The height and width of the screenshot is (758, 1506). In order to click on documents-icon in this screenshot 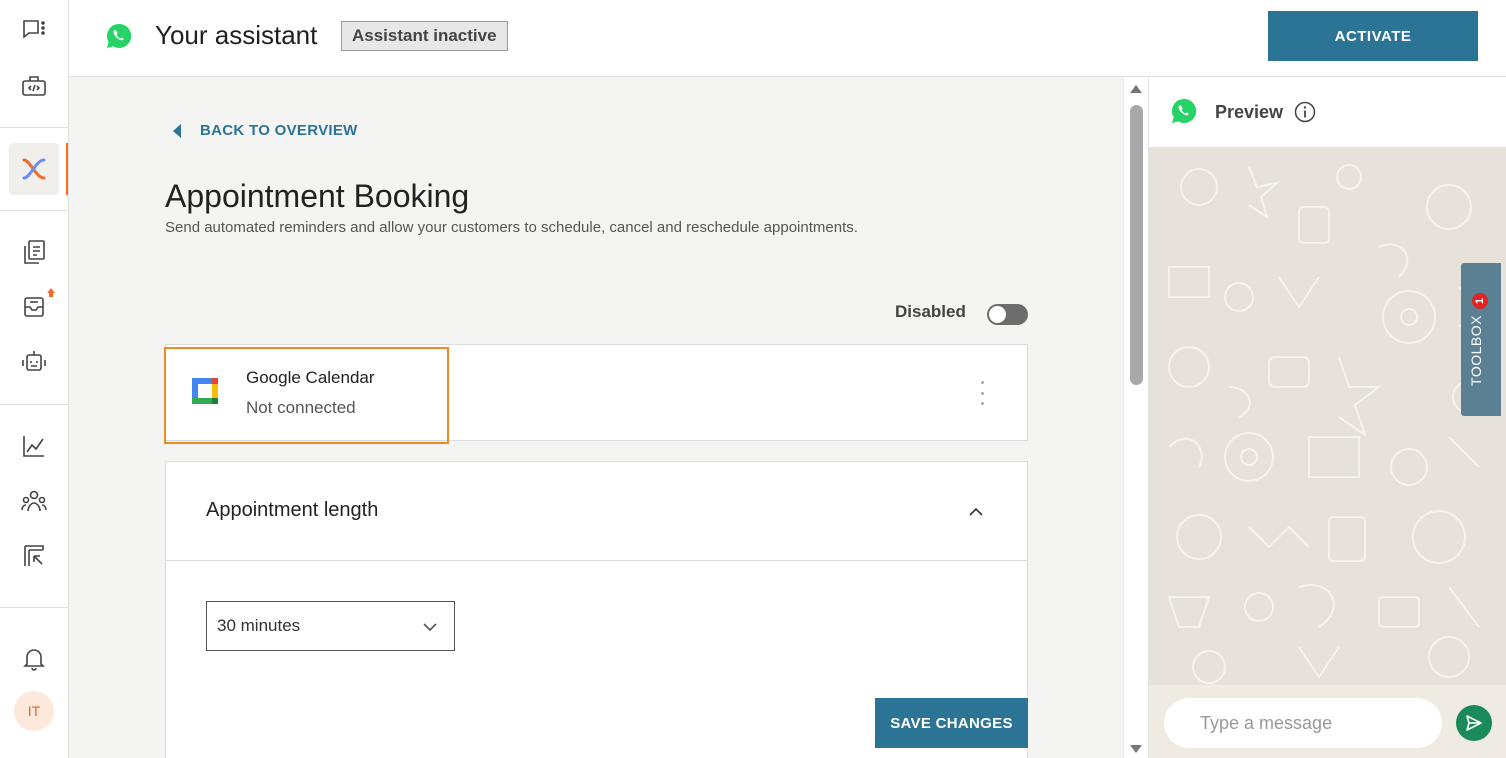, I will do `click(34, 252)`.